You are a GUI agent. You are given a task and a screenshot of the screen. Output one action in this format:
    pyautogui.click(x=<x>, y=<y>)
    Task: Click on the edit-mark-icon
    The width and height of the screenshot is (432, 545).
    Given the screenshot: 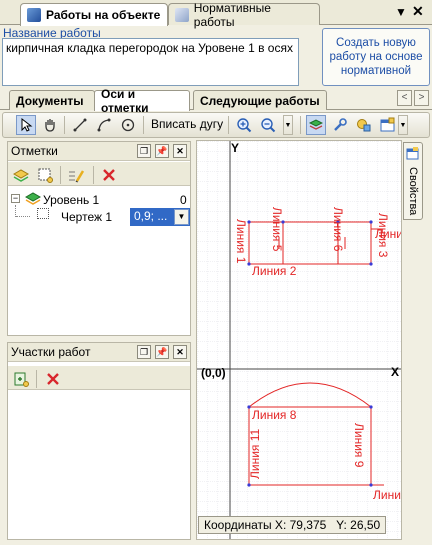 What is the action you would take?
    pyautogui.click(x=76, y=176)
    